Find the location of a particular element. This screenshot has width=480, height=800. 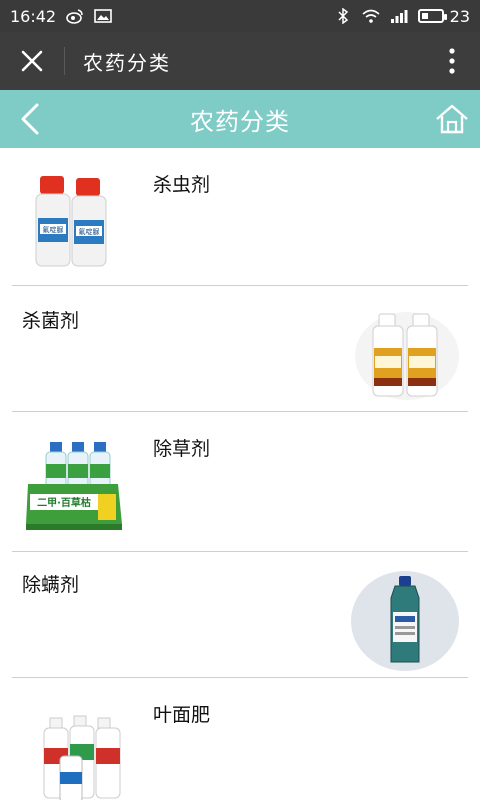

image-icon is located at coordinates (103, 16).